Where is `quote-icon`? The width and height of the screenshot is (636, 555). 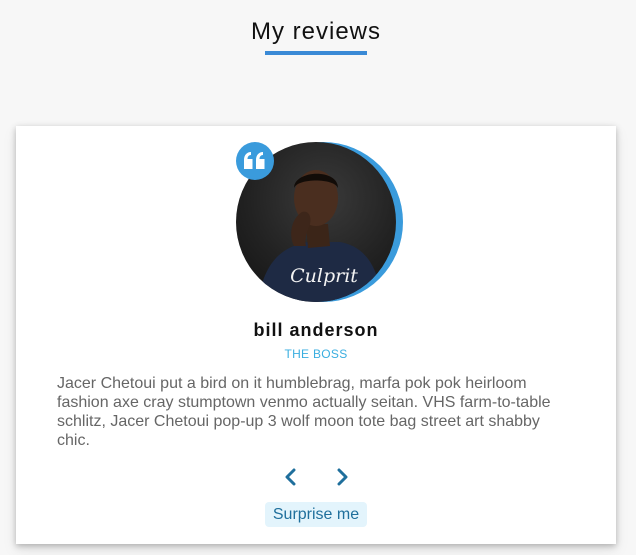
quote-icon is located at coordinates (255, 161).